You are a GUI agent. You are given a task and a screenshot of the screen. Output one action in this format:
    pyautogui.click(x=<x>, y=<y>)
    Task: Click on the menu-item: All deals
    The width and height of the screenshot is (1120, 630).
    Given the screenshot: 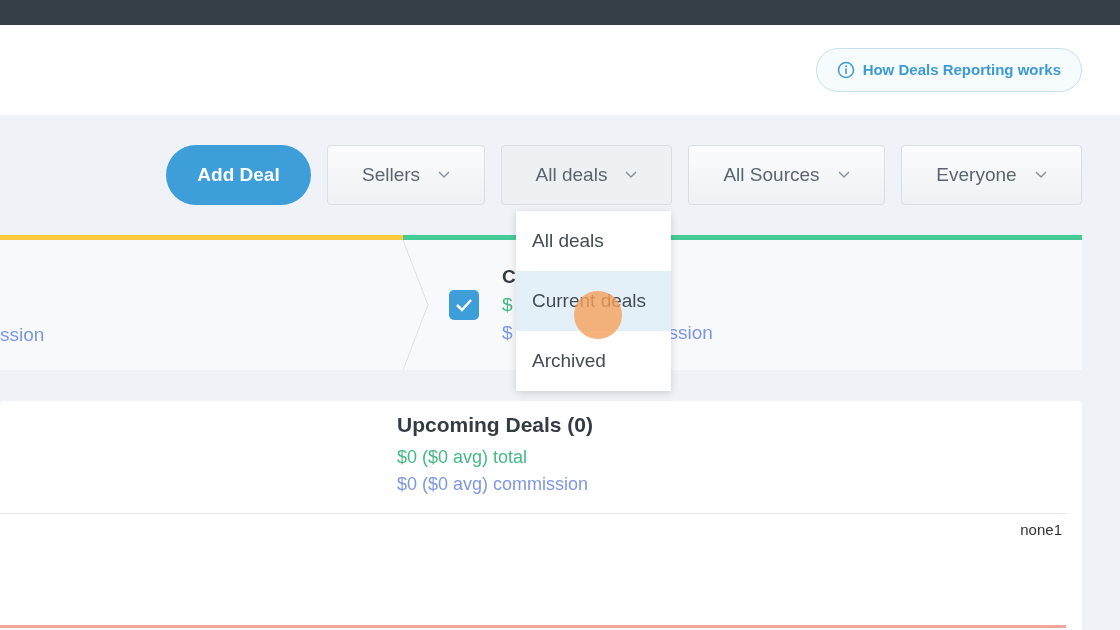 What is the action you would take?
    pyautogui.click(x=593, y=241)
    